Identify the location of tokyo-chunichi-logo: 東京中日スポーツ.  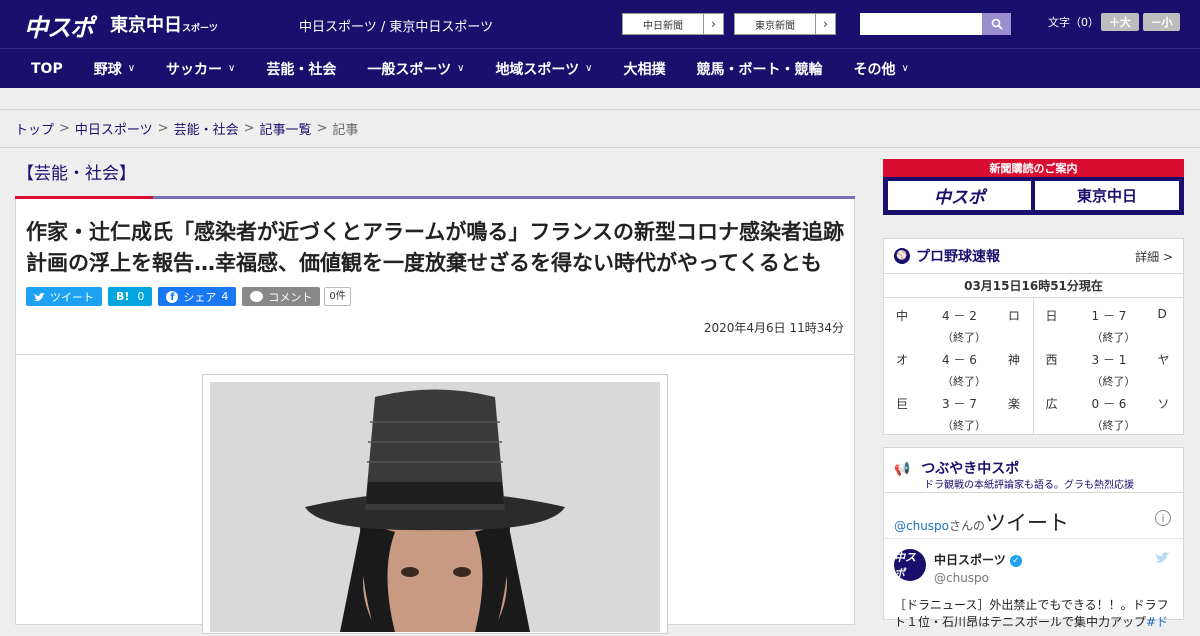
(164, 24).